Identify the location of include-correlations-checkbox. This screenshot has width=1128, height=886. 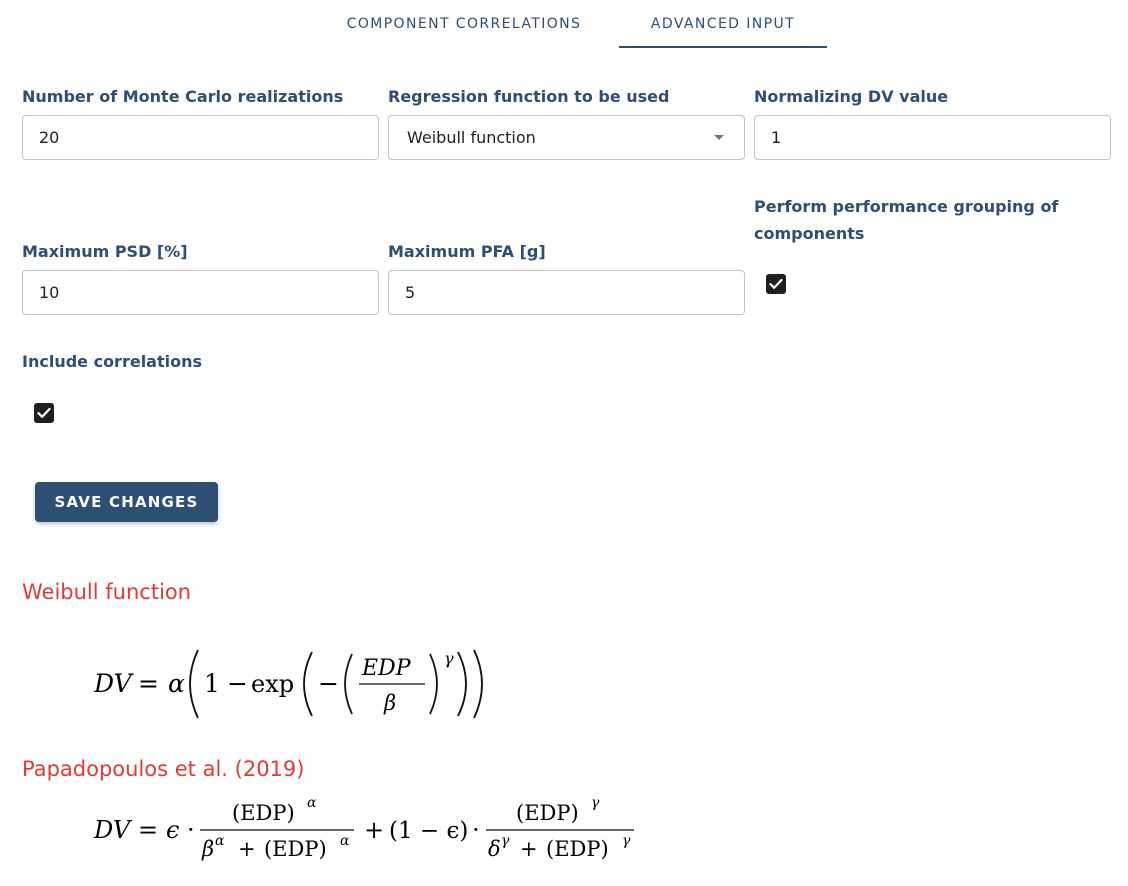
(44, 413).